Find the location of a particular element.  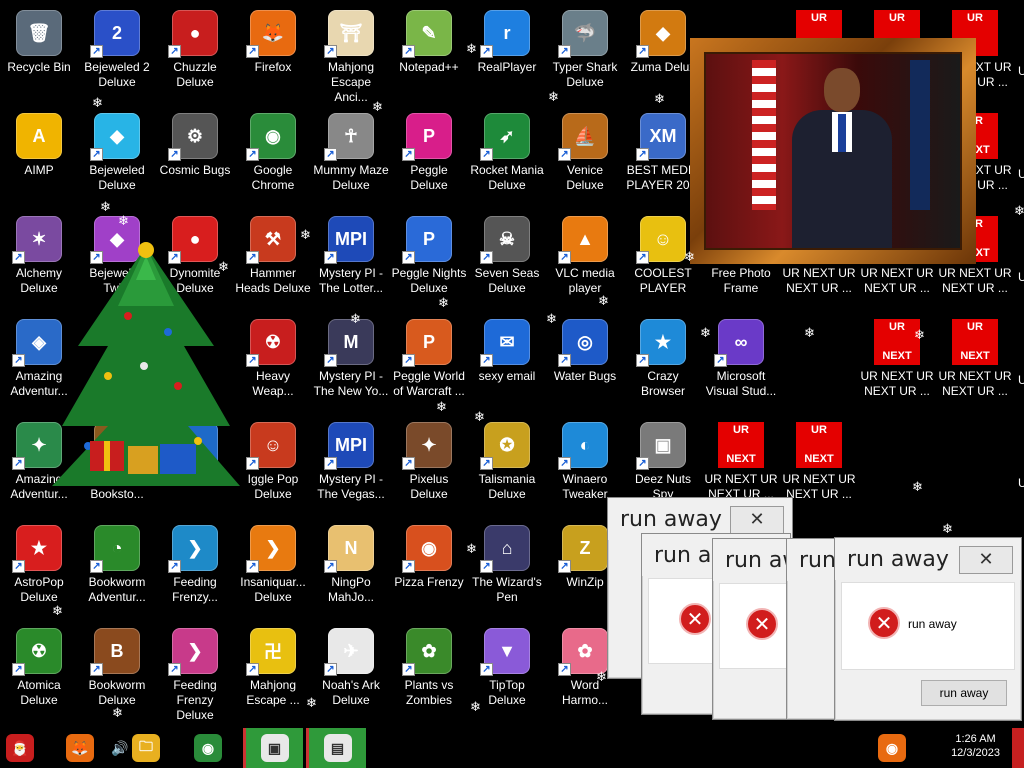

tray-firefox-icon: ◉ is located at coordinates (892, 748).